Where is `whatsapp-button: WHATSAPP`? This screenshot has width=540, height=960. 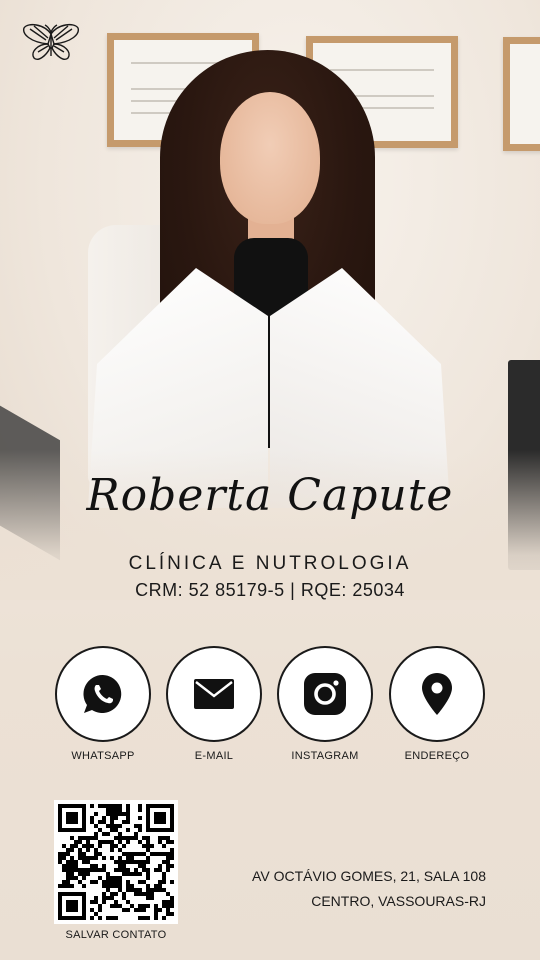
whatsapp-button: WHATSAPP is located at coordinates (103, 706).